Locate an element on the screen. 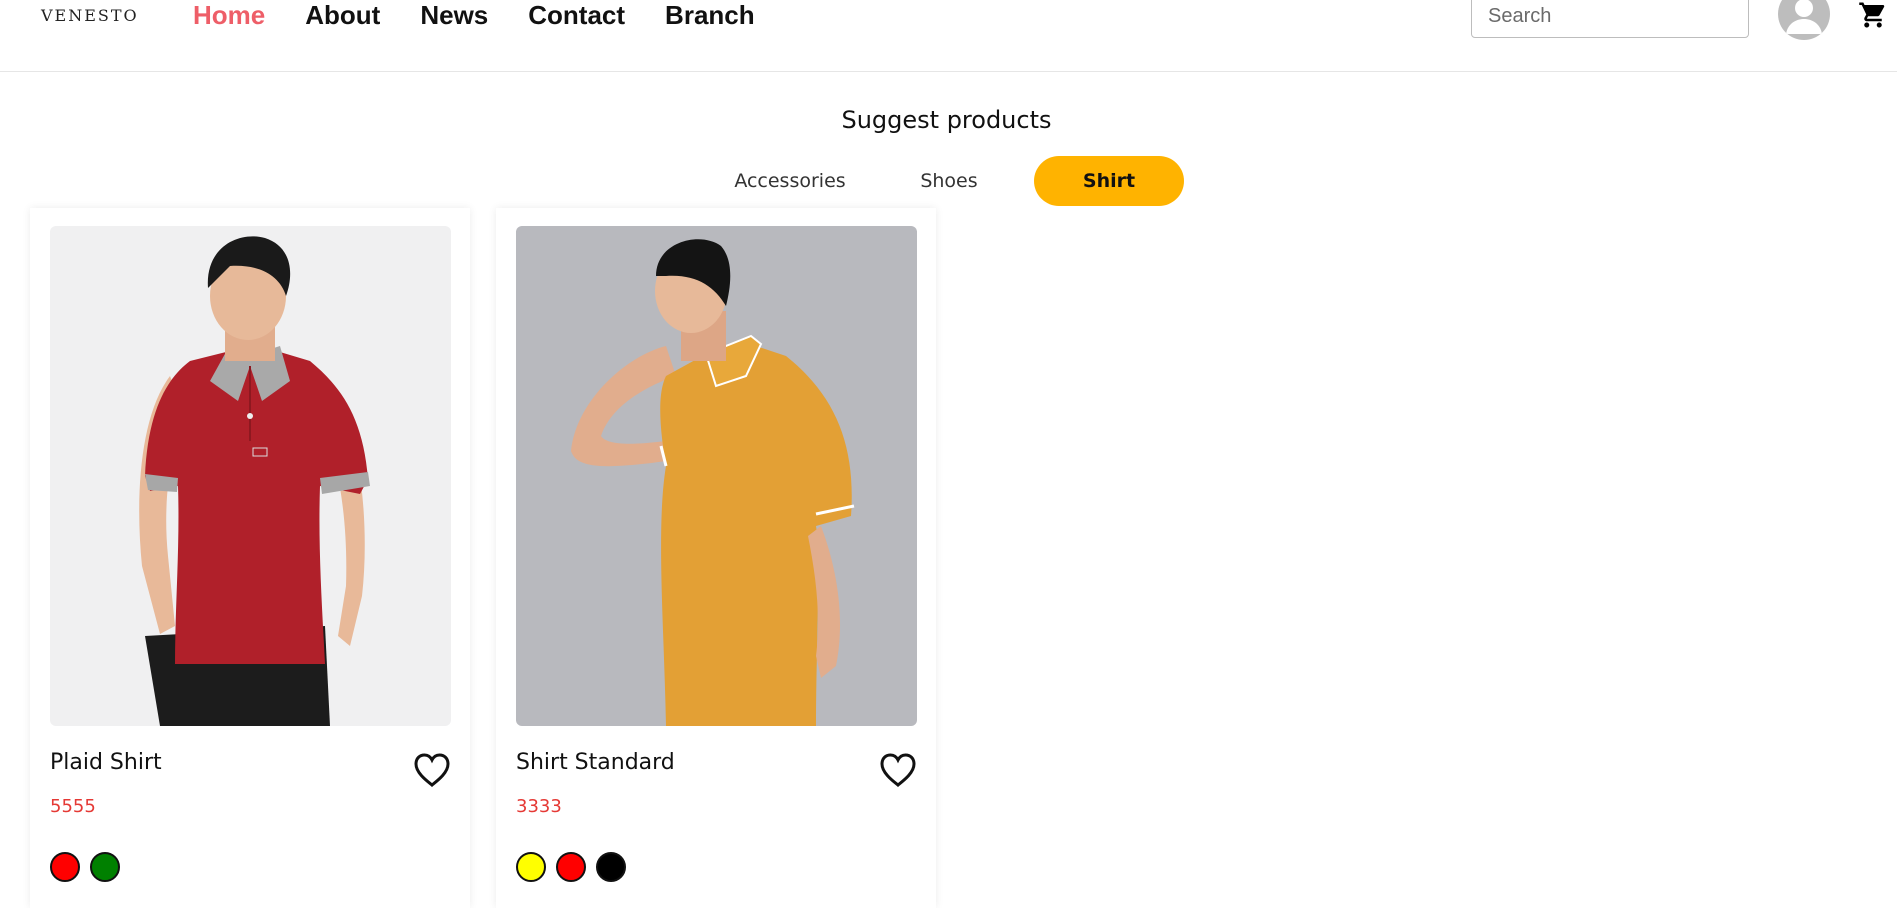 The width and height of the screenshot is (1897, 908). nav-home: Home is located at coordinates (229, 15).